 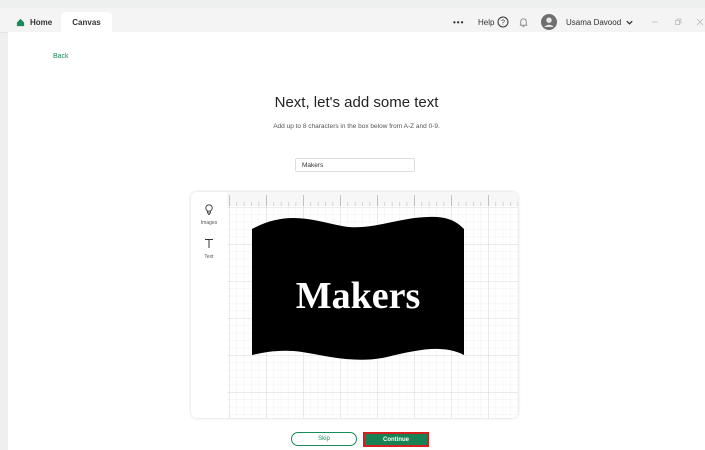 I want to click on more-menu-button: •••, so click(x=458, y=22).